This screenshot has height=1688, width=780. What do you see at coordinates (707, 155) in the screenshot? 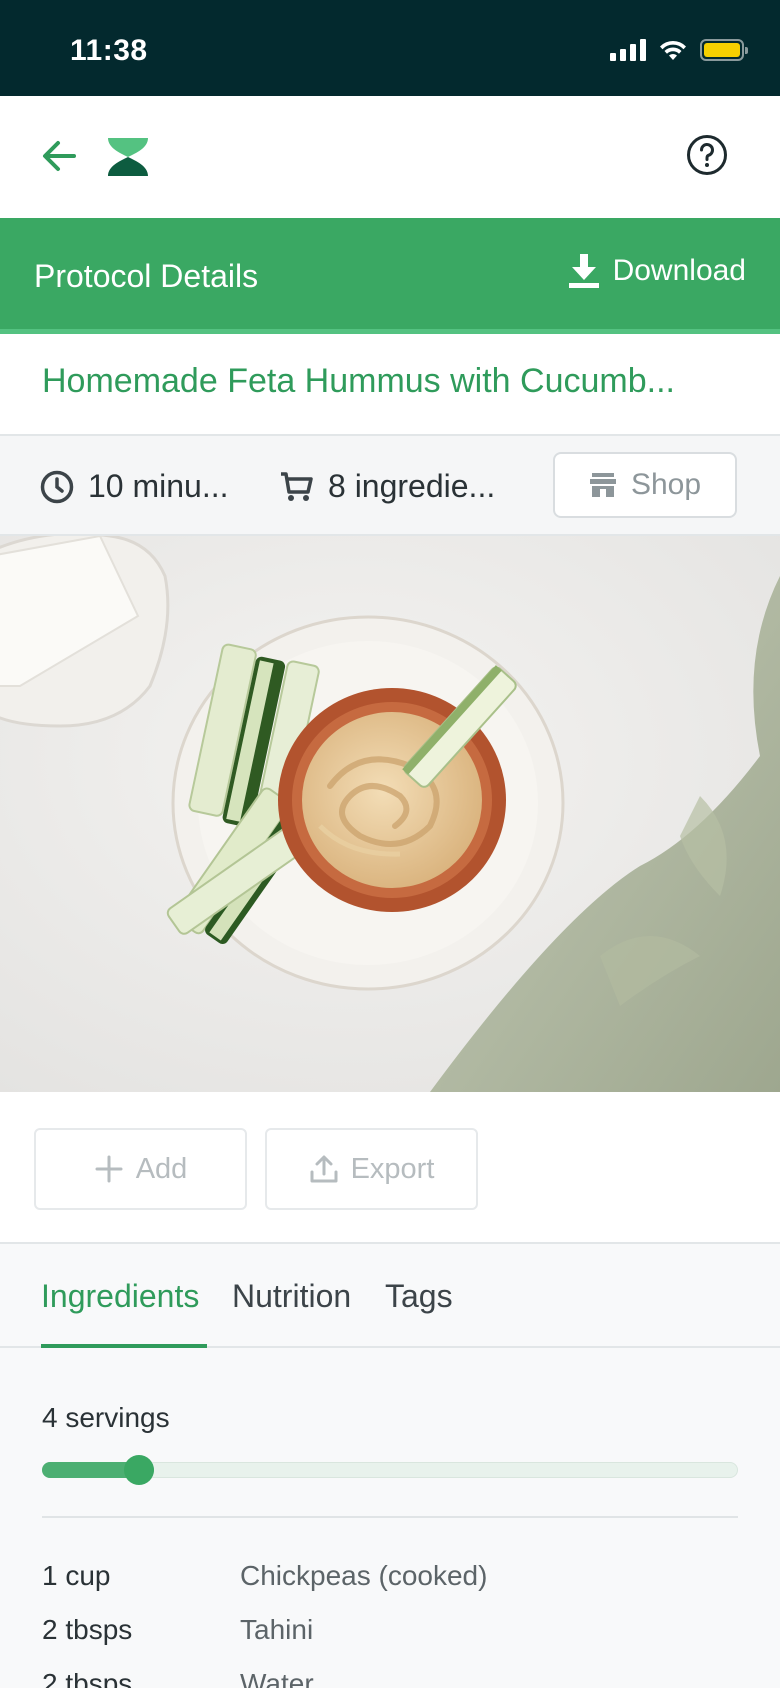
I see `help-circle-icon` at bounding box center [707, 155].